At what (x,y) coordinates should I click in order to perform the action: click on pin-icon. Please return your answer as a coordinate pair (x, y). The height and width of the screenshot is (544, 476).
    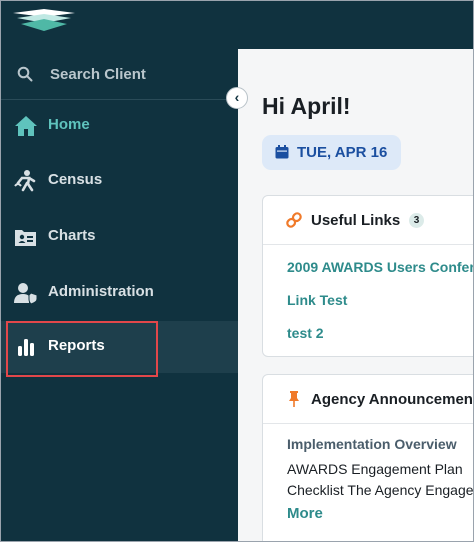
    Looking at the image, I should click on (294, 399).